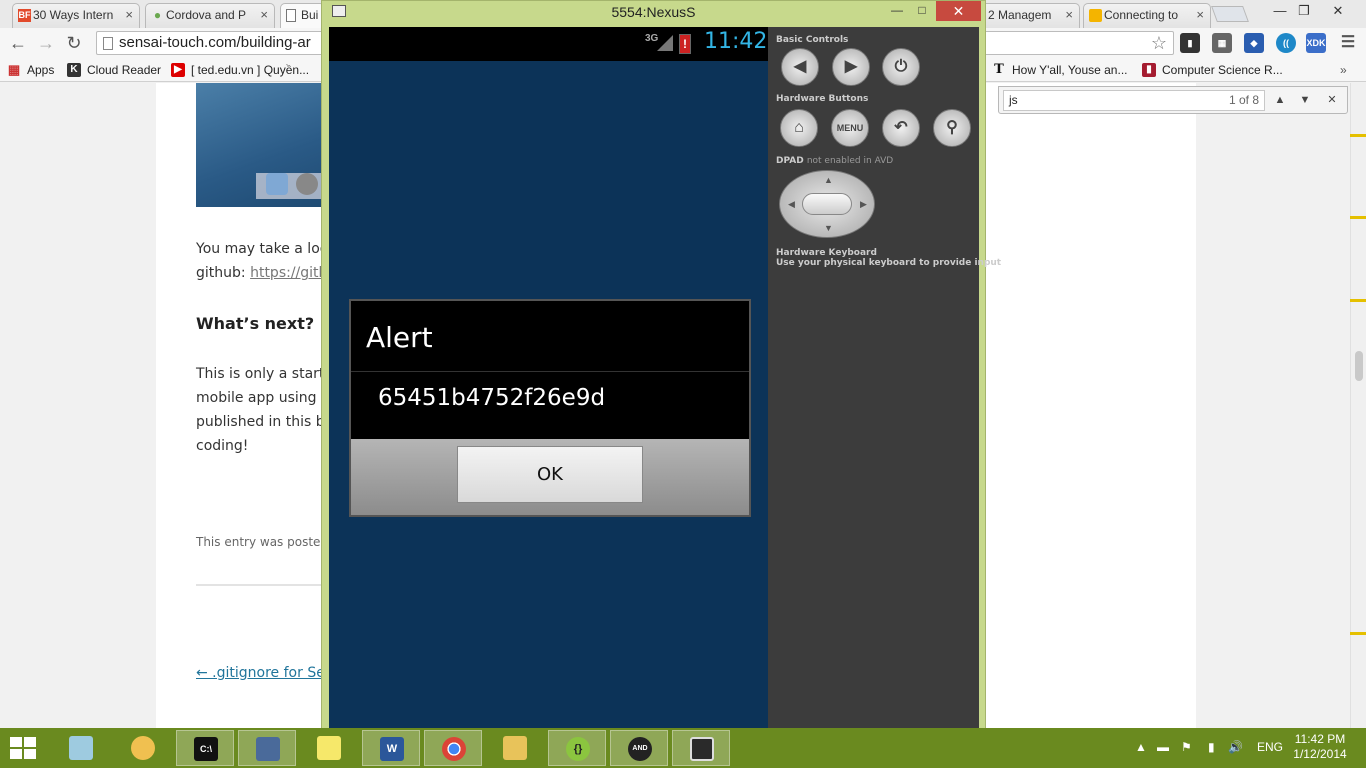  What do you see at coordinates (1027, 15) in the screenshot?
I see `tab-management: 2 Managem ×` at bounding box center [1027, 15].